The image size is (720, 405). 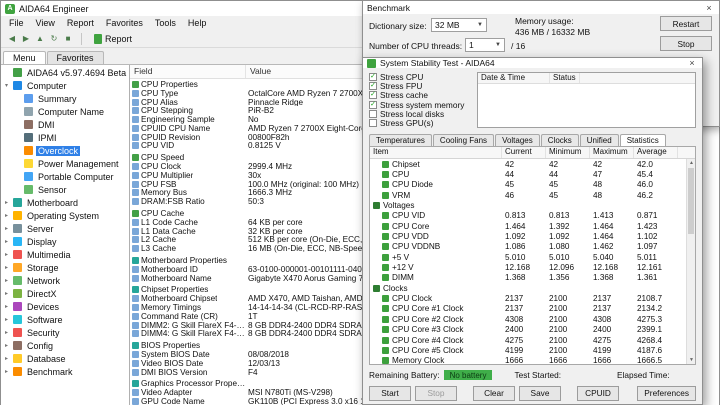 What do you see at coordinates (65, 163) in the screenshot?
I see `tree-item-power-management: Power Management` at bounding box center [65, 163].